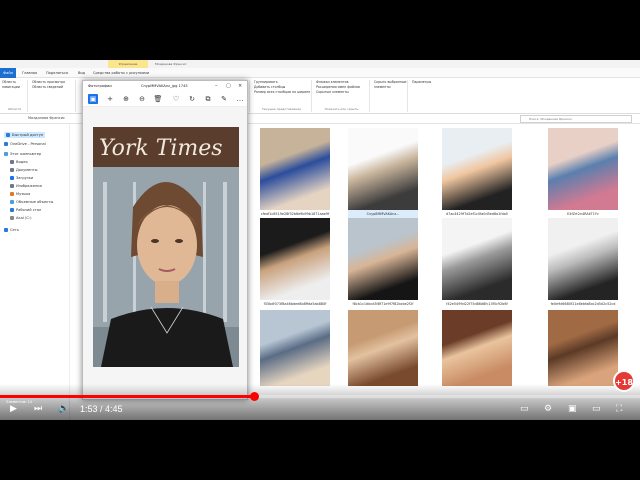 The width and height of the screenshot is (640, 480). Describe the element at coordinates (46, 118) in the screenshot. I see `breadcrumb: Мозданова Фрэнсис` at that location.